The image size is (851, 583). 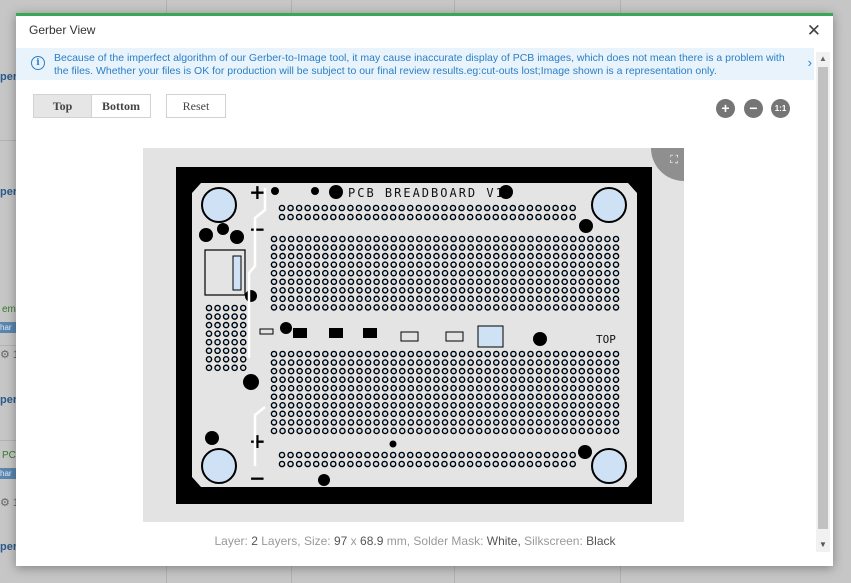 What do you see at coordinates (814, 31) in the screenshot?
I see `close-icon: ✕` at bounding box center [814, 31].